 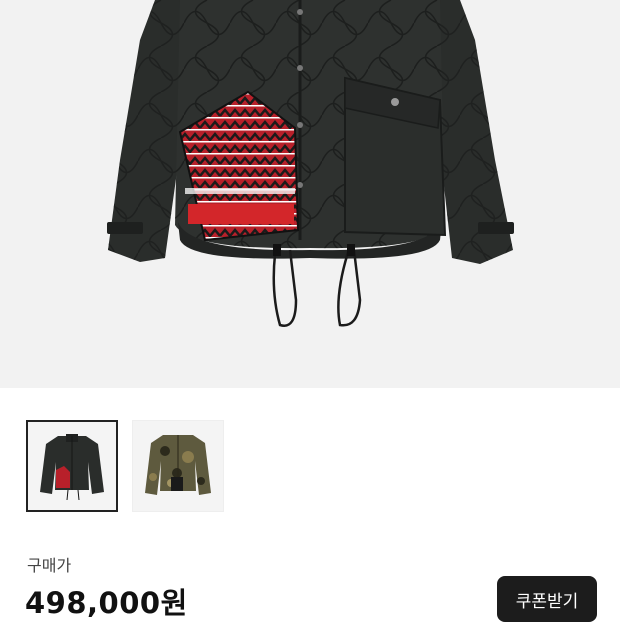 What do you see at coordinates (547, 599) in the screenshot?
I see `get-coupon-button: 쿠폰받기` at bounding box center [547, 599].